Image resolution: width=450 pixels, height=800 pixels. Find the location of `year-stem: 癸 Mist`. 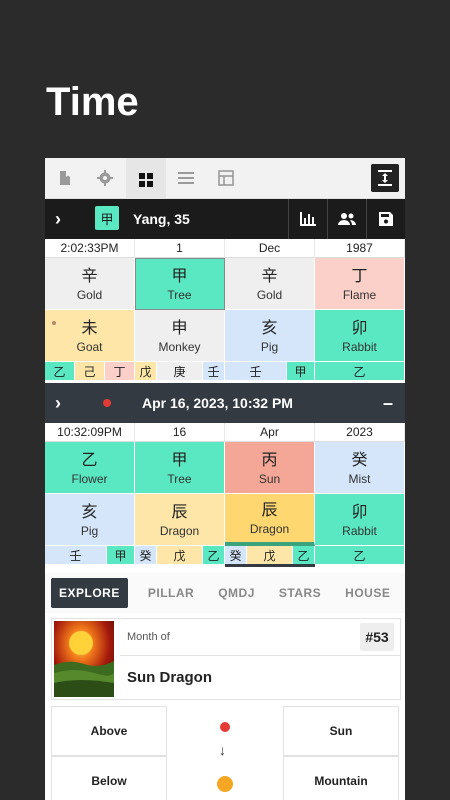

year-stem: 癸 Mist is located at coordinates (360, 468).